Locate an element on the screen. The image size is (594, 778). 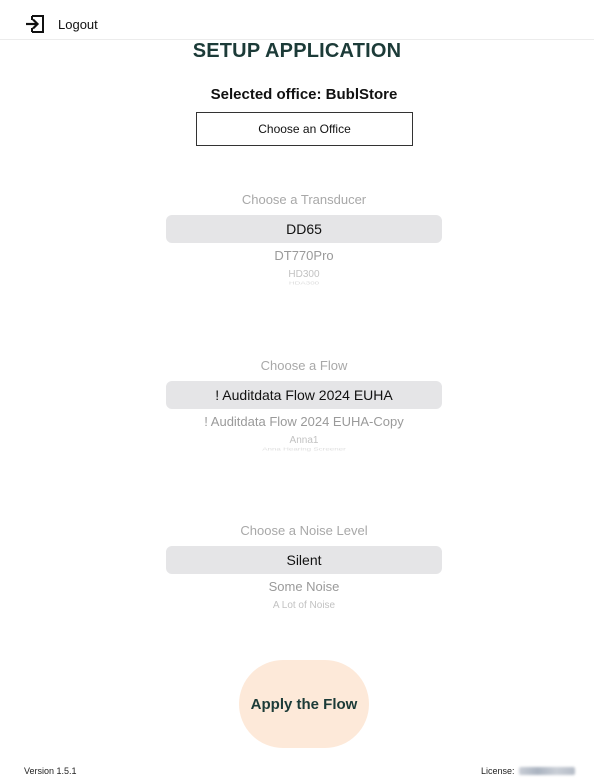
logout-label: Logout is located at coordinates (78, 24).